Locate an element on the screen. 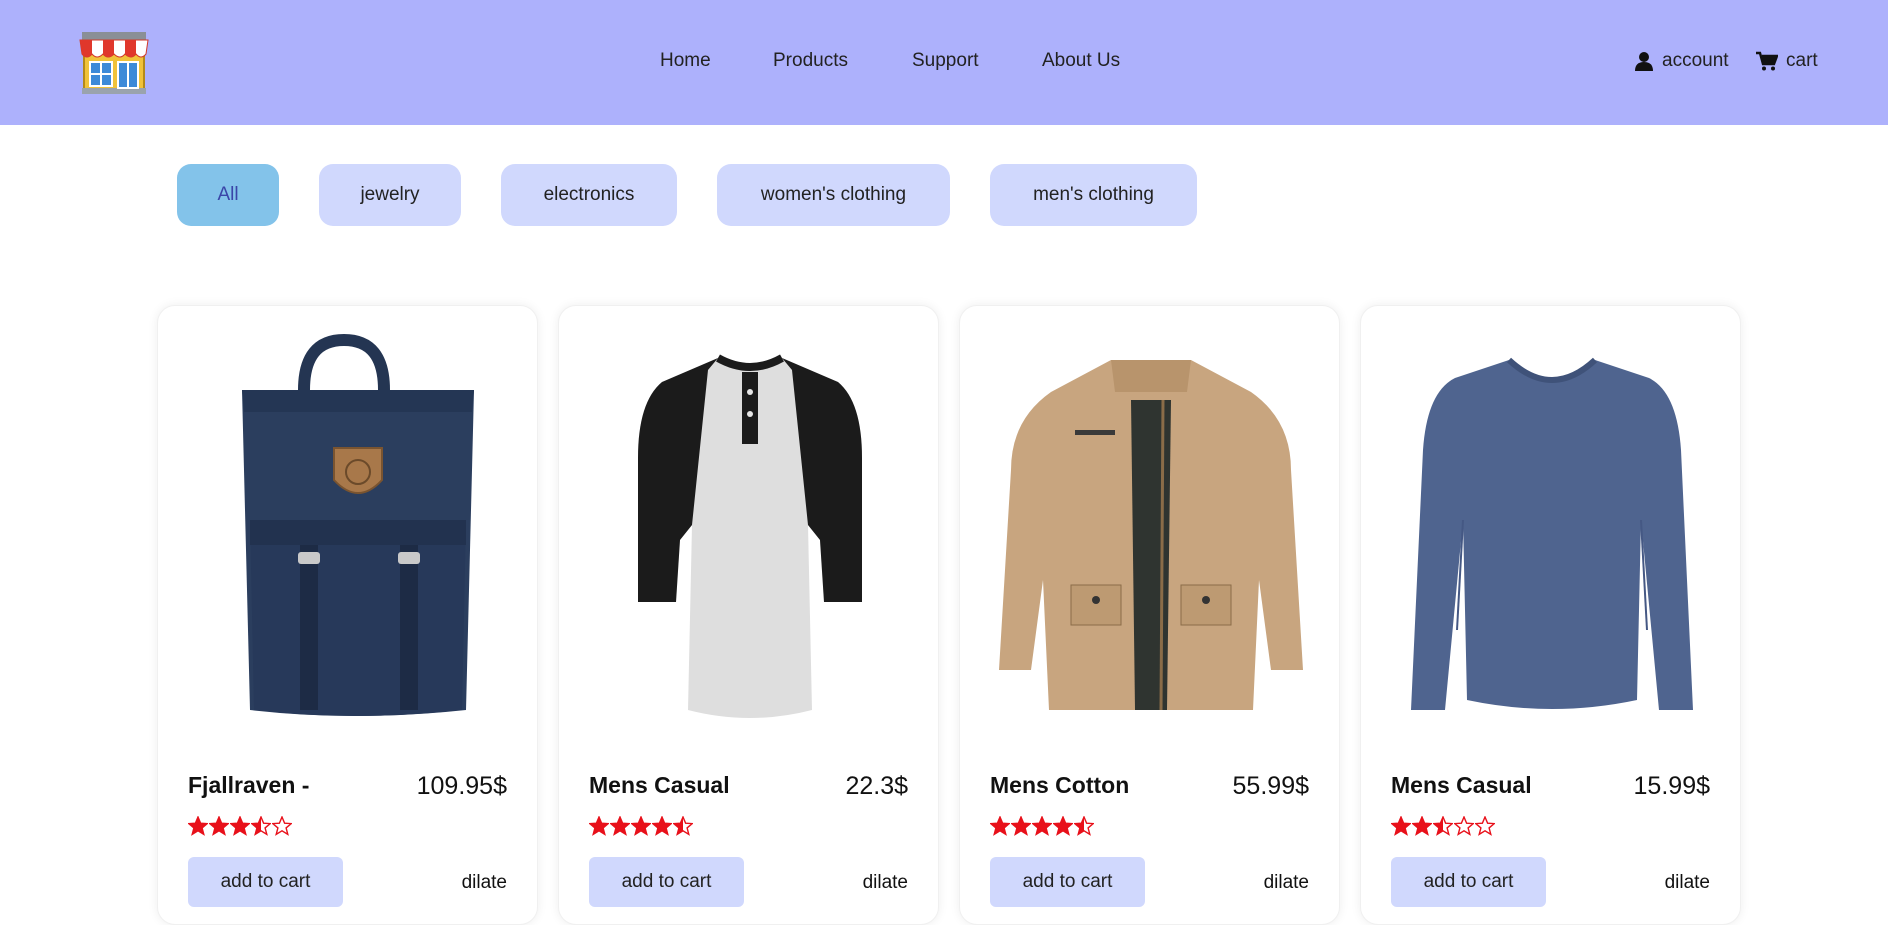  account-link: account is located at coordinates (1681, 61).